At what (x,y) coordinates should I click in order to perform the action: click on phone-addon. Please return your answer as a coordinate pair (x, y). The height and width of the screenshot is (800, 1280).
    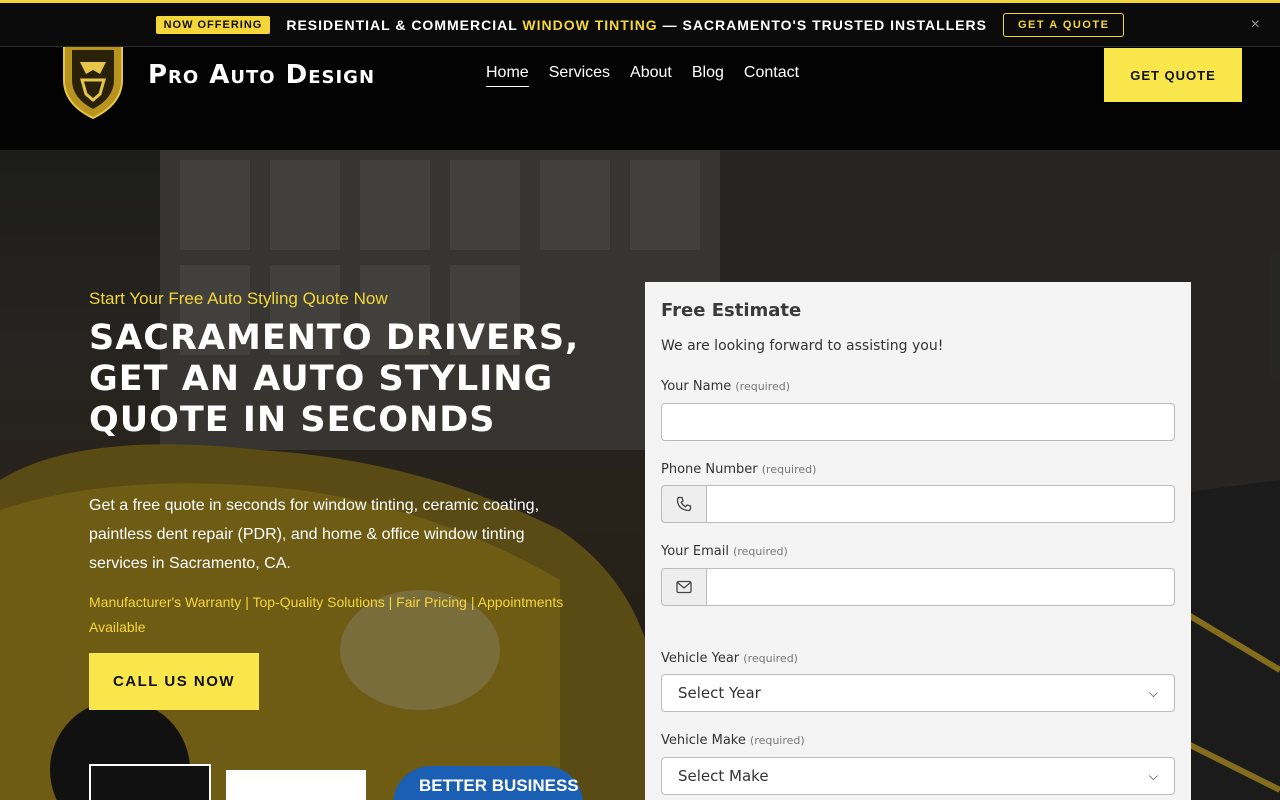
    Looking at the image, I should click on (684, 504).